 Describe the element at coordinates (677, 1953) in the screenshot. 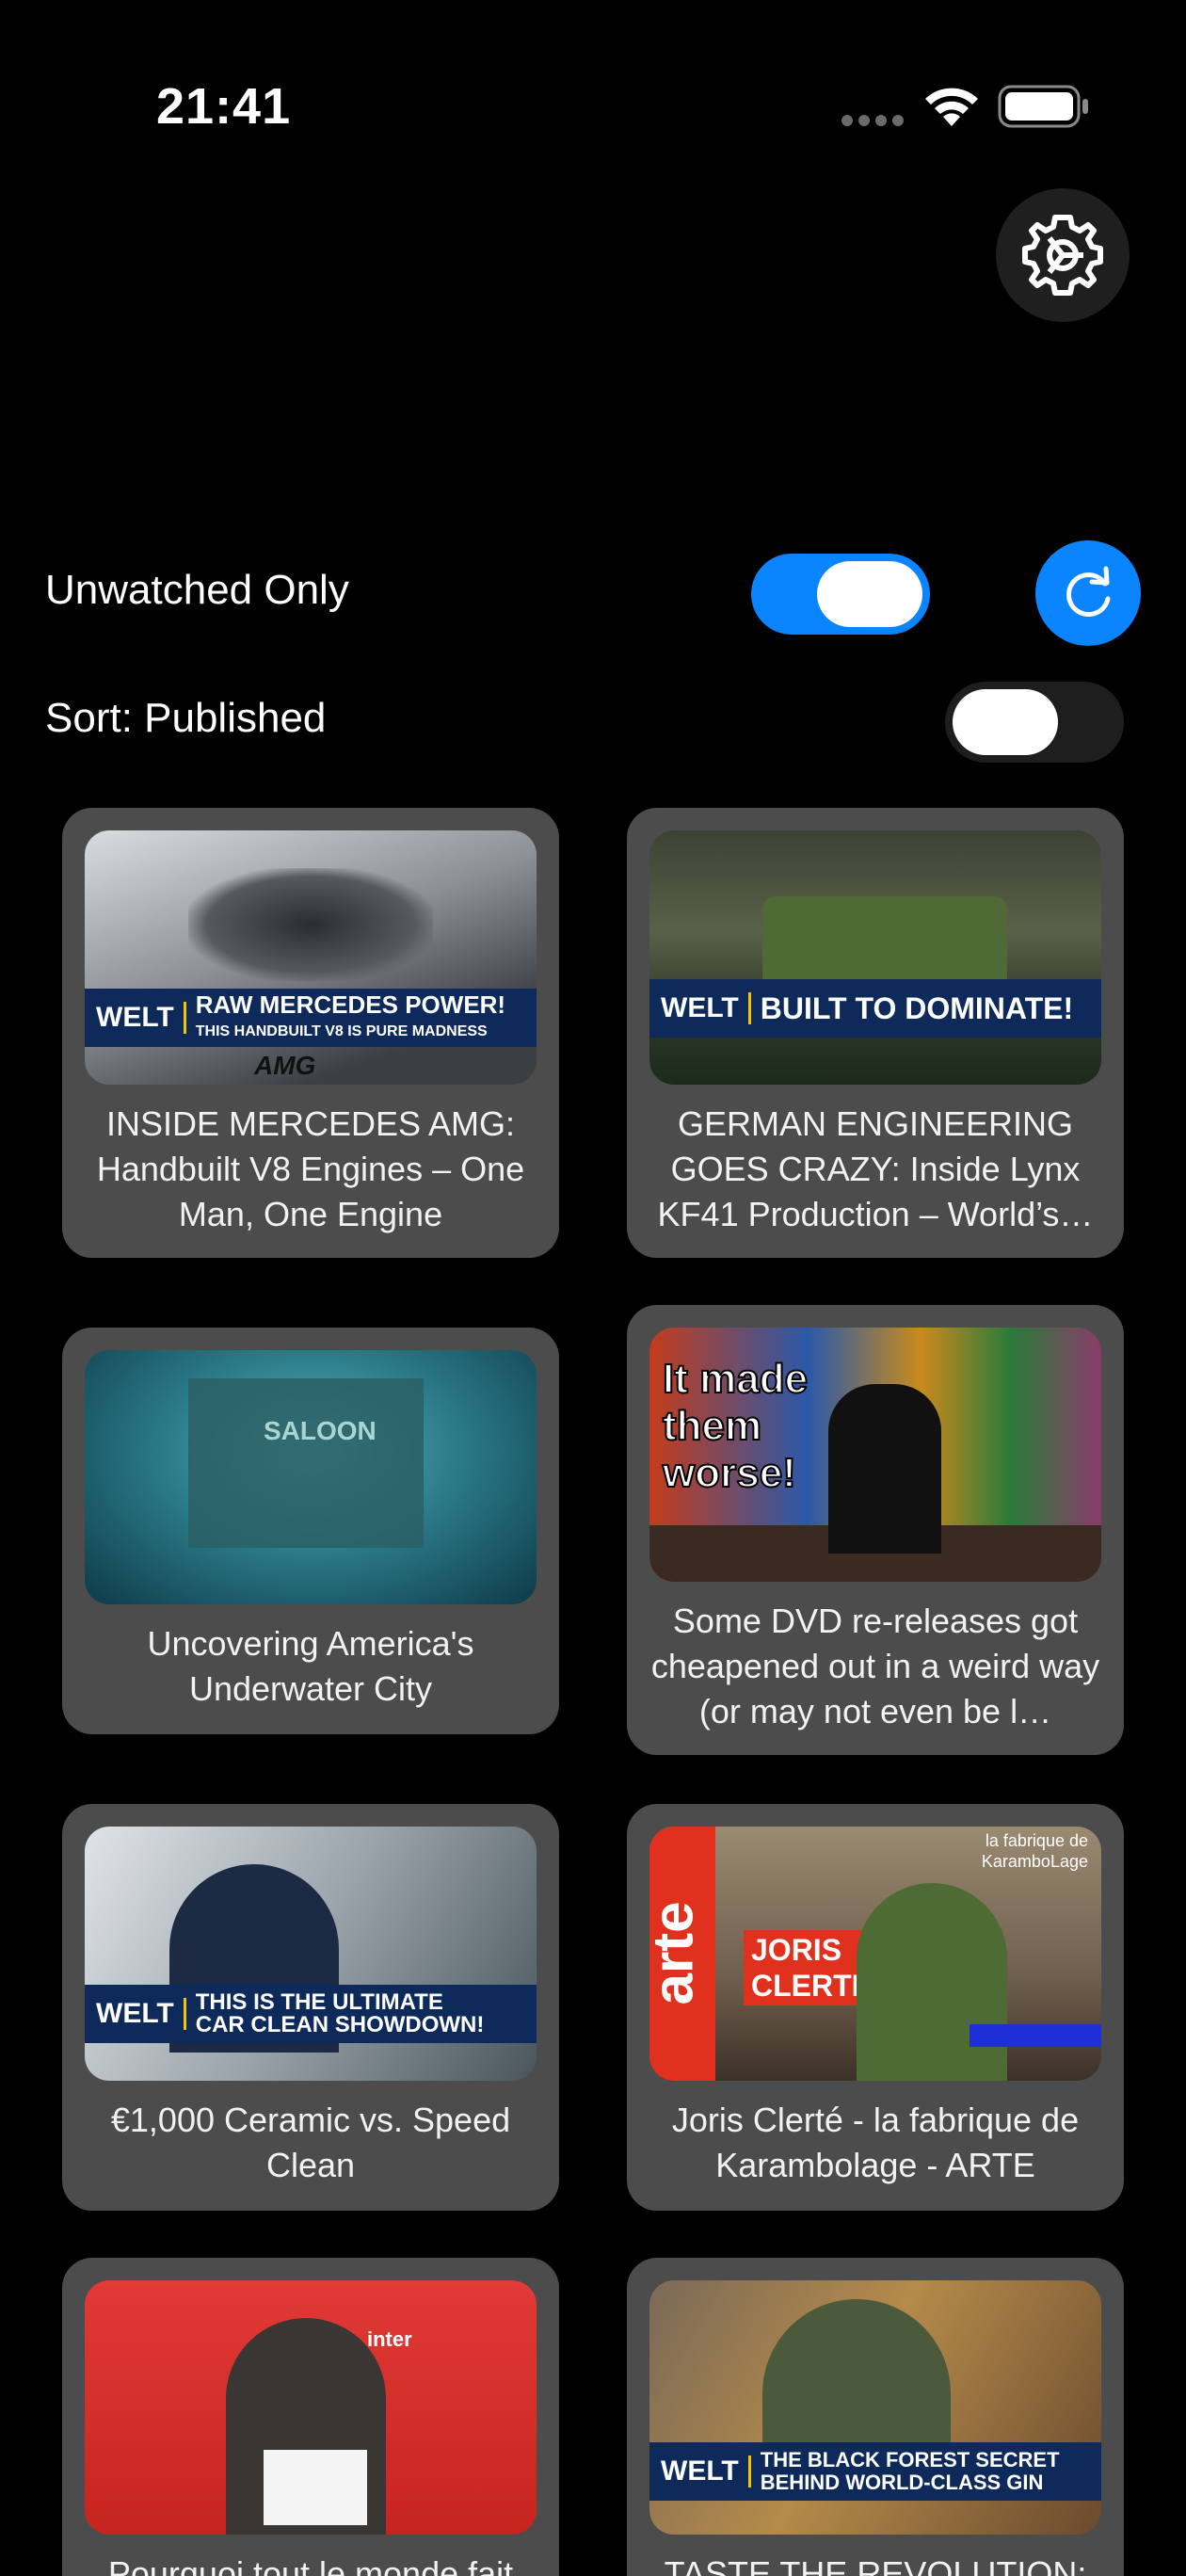

I see `arte-logo: arte` at that location.